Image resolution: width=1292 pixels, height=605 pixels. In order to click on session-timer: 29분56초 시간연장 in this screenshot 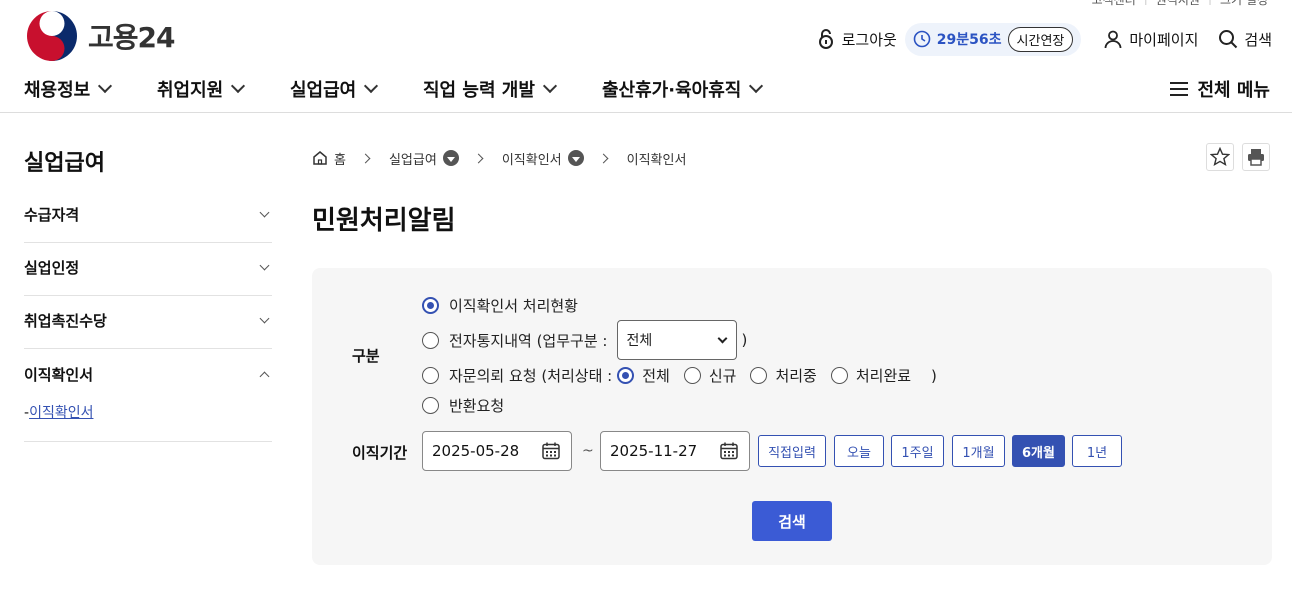, I will do `click(993, 39)`.